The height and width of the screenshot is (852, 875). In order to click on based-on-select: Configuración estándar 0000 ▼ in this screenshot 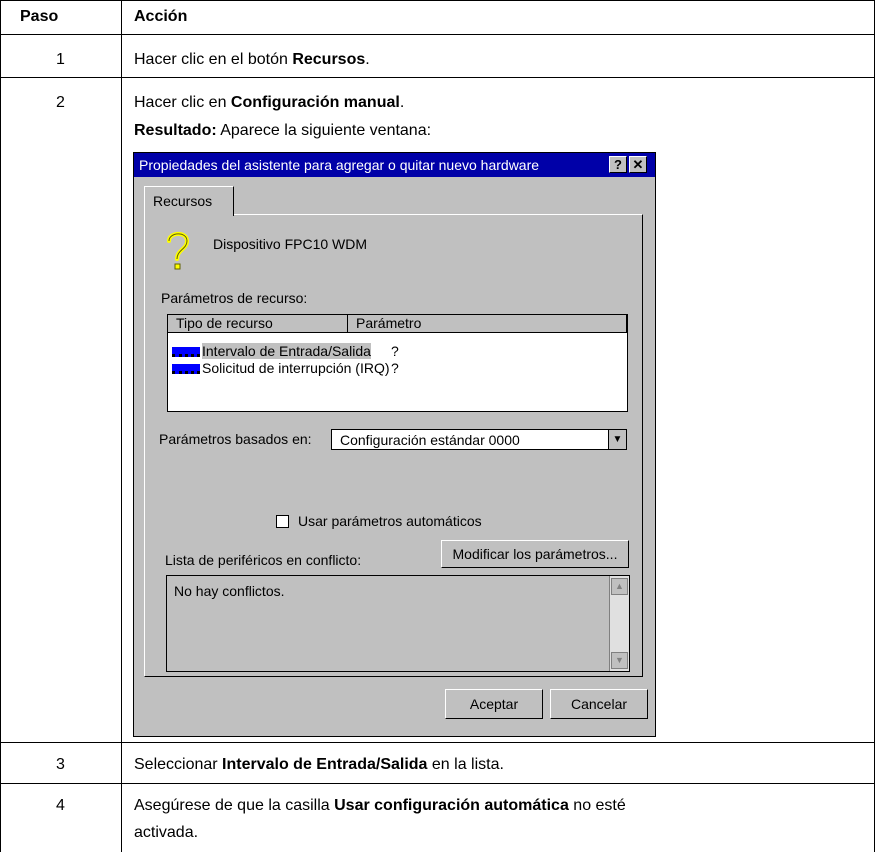, I will do `click(479, 439)`.